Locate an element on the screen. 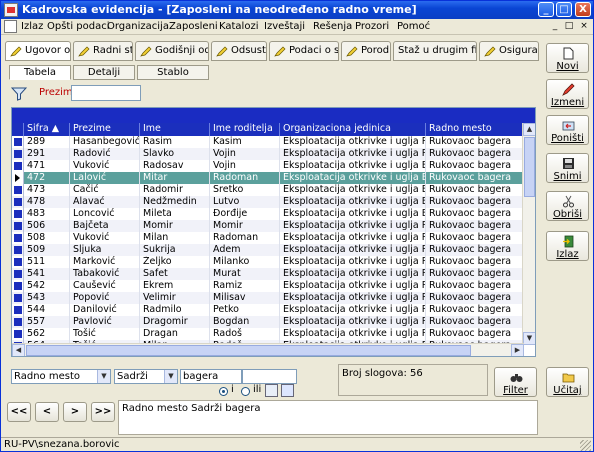  tab-tabela: Tabela is located at coordinates (40, 72).